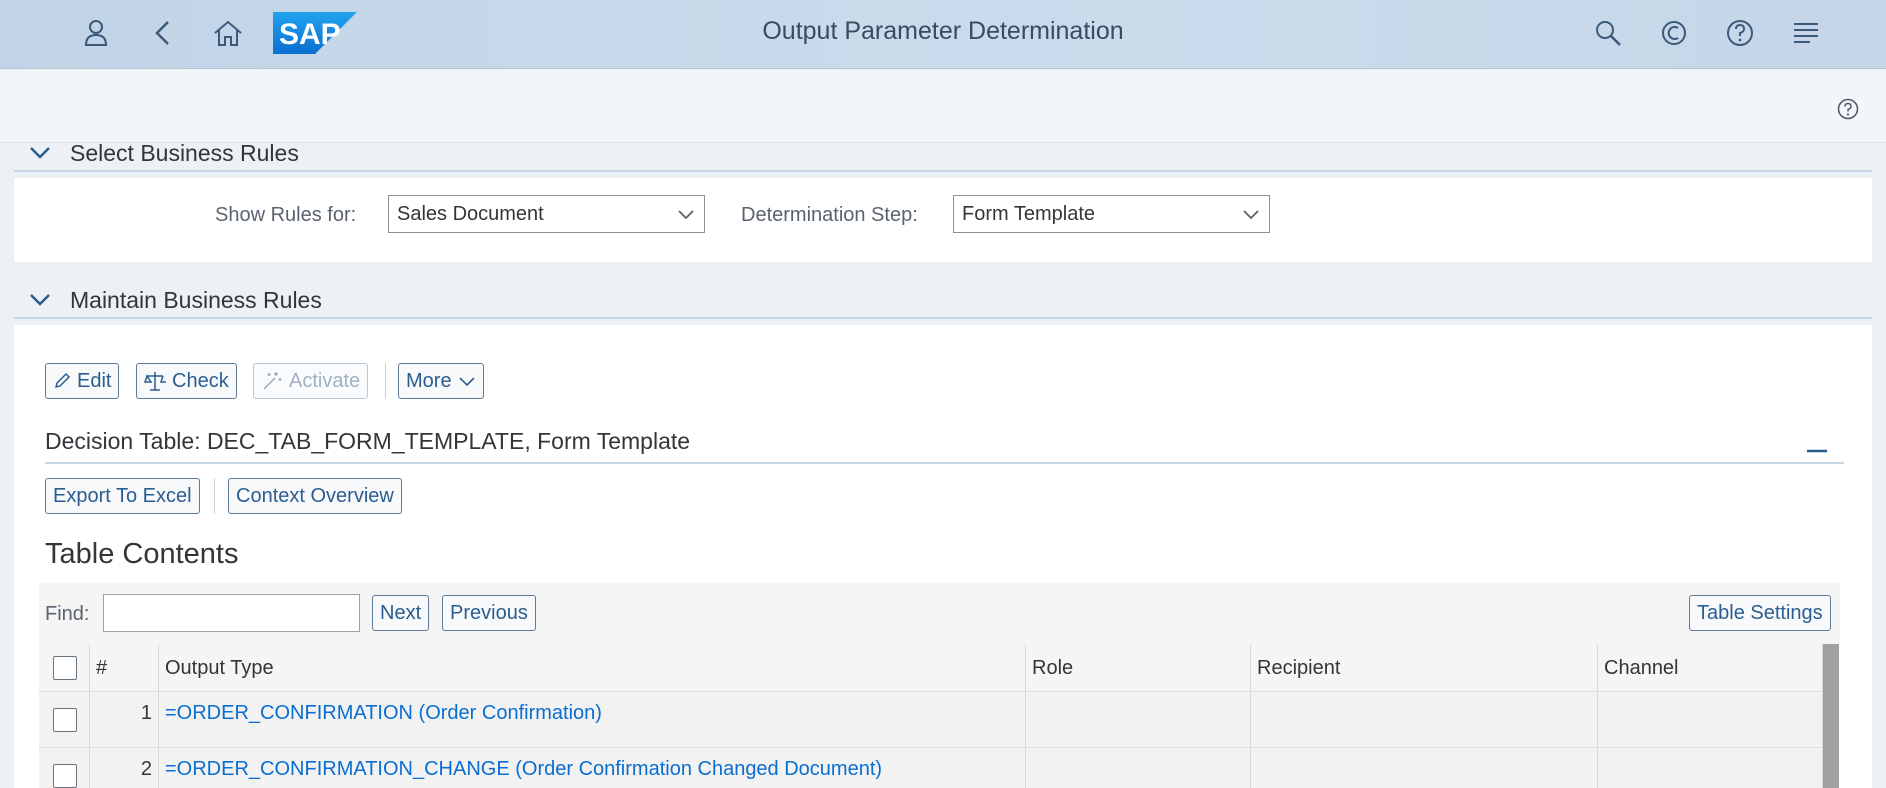  What do you see at coordinates (200, 380) in the screenshot?
I see `check-label: Check` at bounding box center [200, 380].